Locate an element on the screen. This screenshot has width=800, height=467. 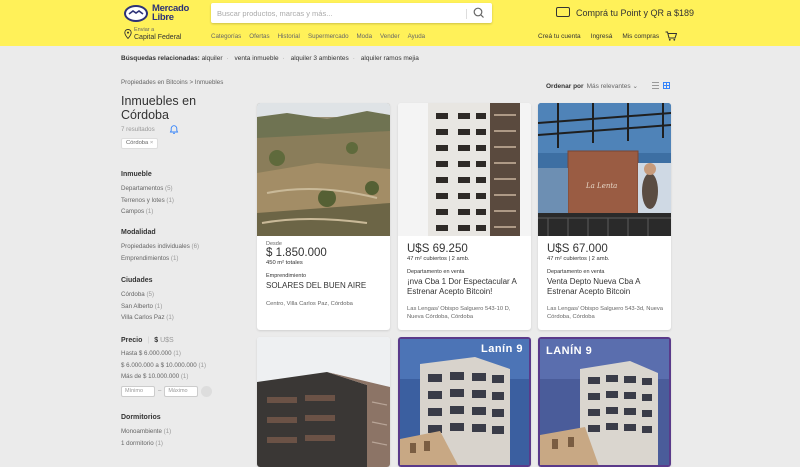
login-link: Ingresá is located at coordinates (602, 36).